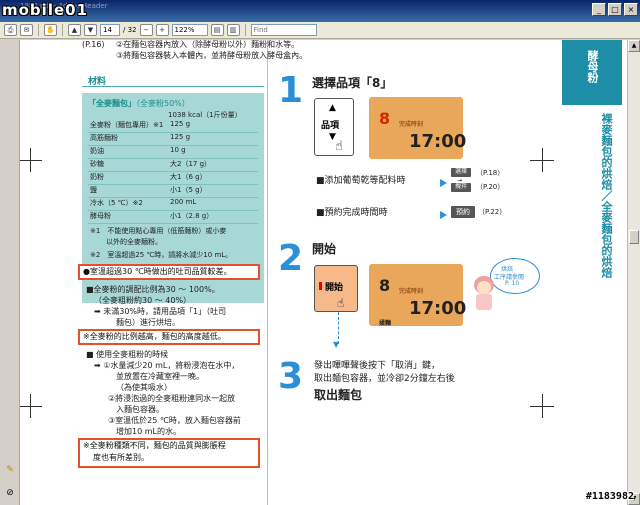  Describe the element at coordinates (188, 177) in the screenshot. I see `ingredient-amount: 大1（6 g）` at that location.